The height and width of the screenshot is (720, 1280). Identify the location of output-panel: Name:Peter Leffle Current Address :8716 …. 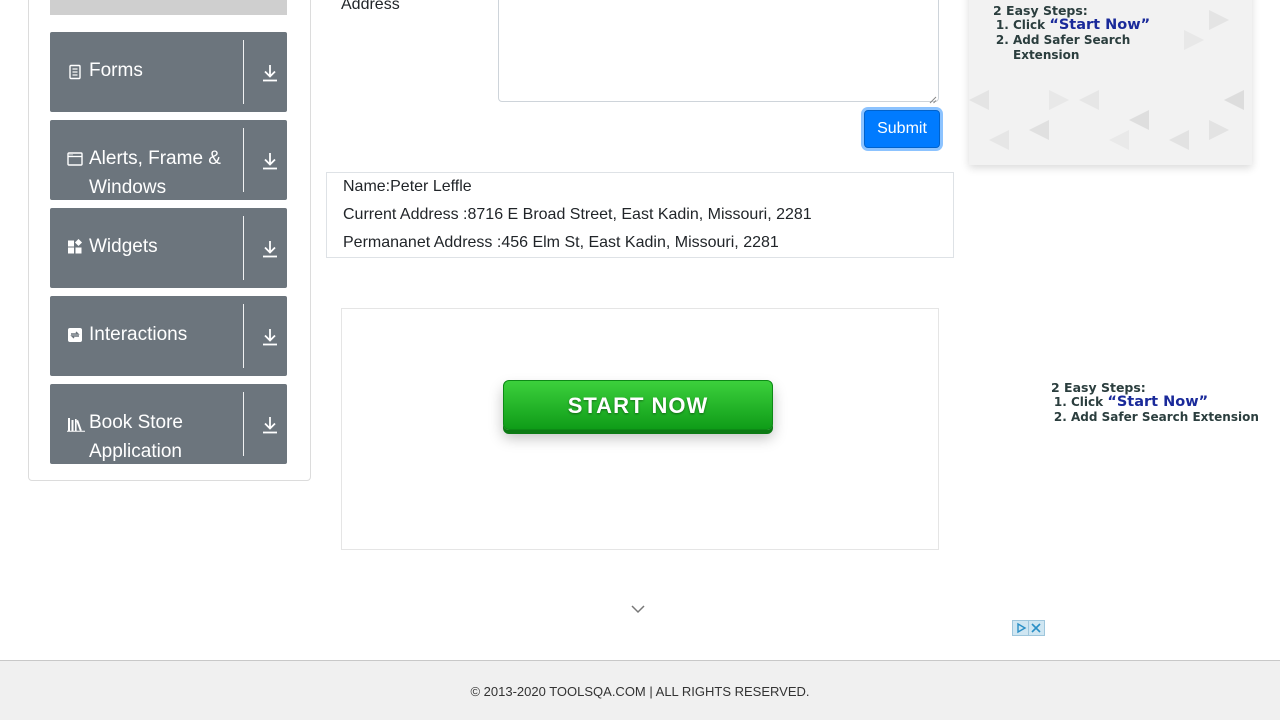
(640, 215).